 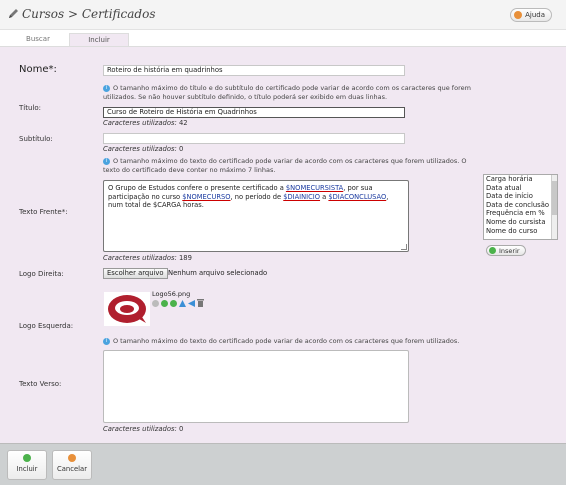 What do you see at coordinates (46, 326) in the screenshot?
I see `logo-esquerda-label: Logo Esquerda:` at bounding box center [46, 326].